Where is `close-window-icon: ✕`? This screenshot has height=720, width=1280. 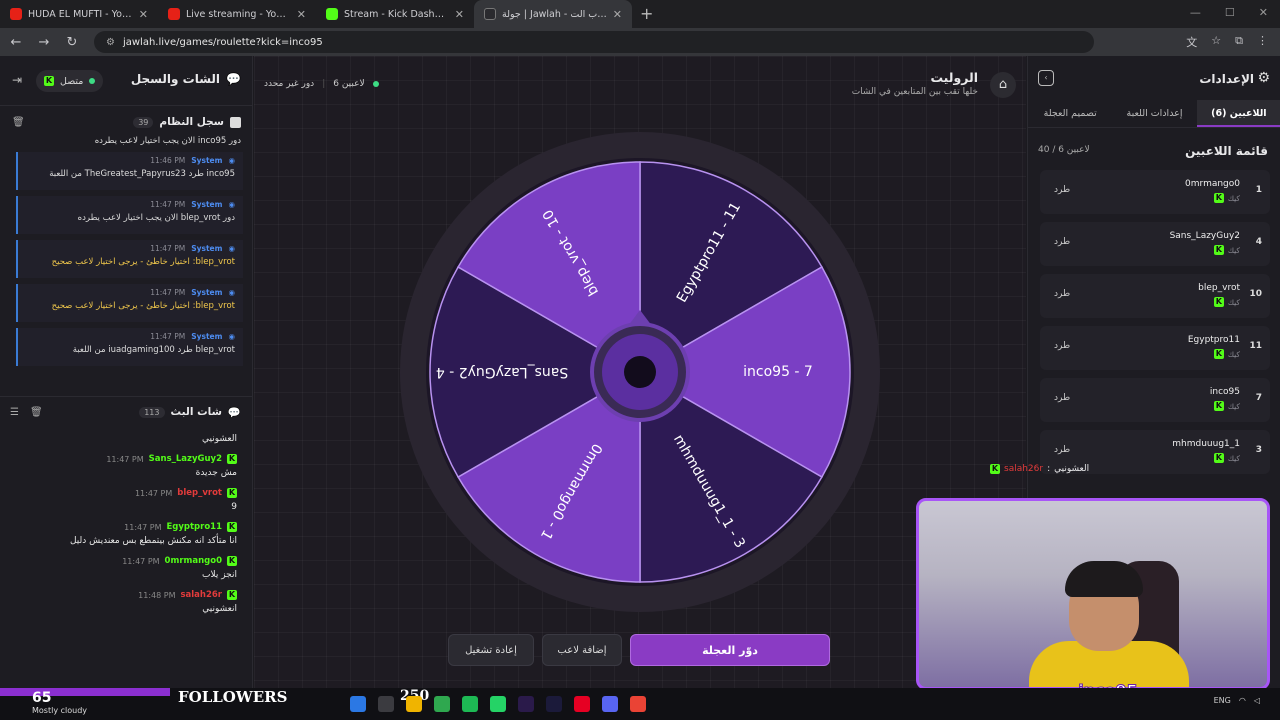
close-window-icon: ✕ is located at coordinates (1263, 12).